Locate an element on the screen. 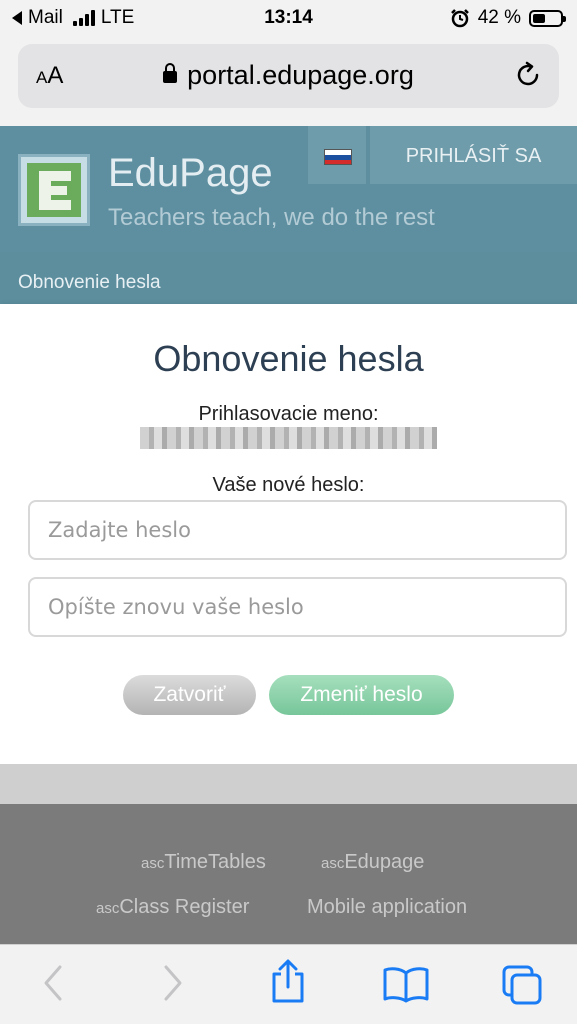 The width and height of the screenshot is (577, 1024). alarm-icon is located at coordinates (459, 18).